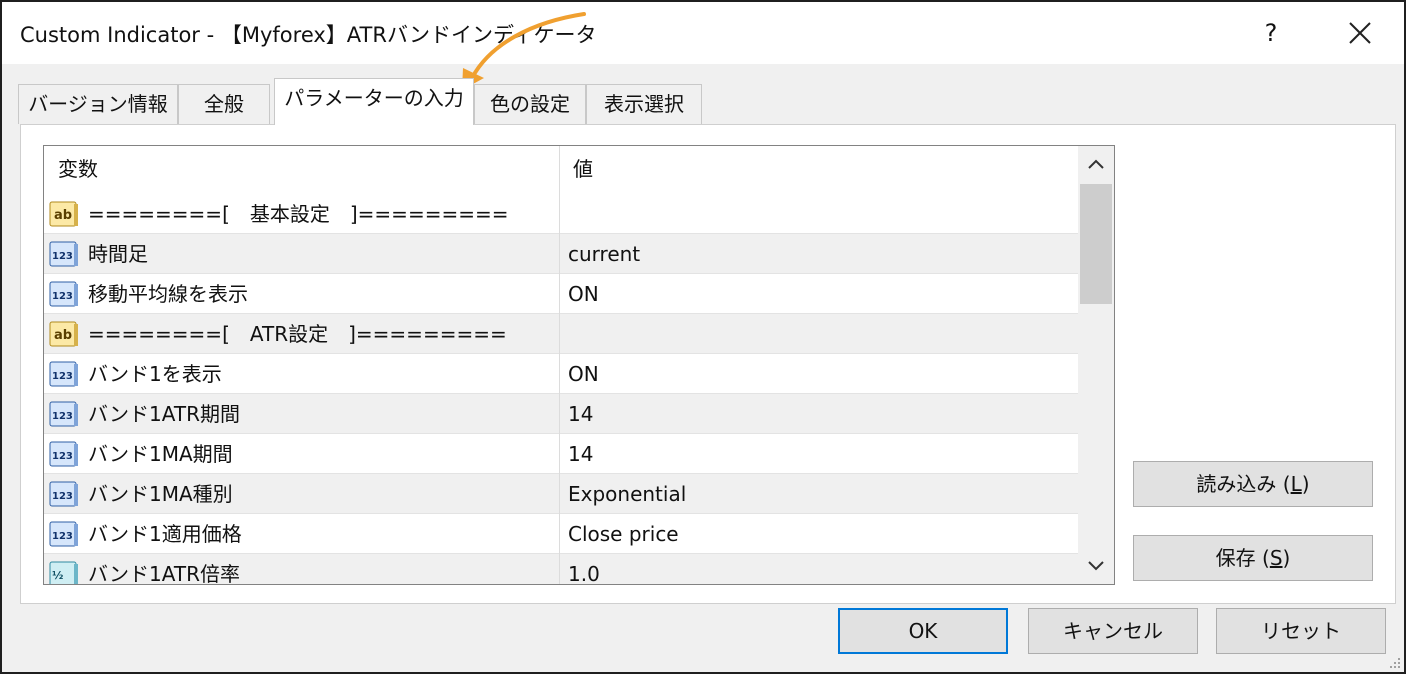  What do you see at coordinates (78, 169) in the screenshot?
I see `header-variable: 変数` at bounding box center [78, 169].